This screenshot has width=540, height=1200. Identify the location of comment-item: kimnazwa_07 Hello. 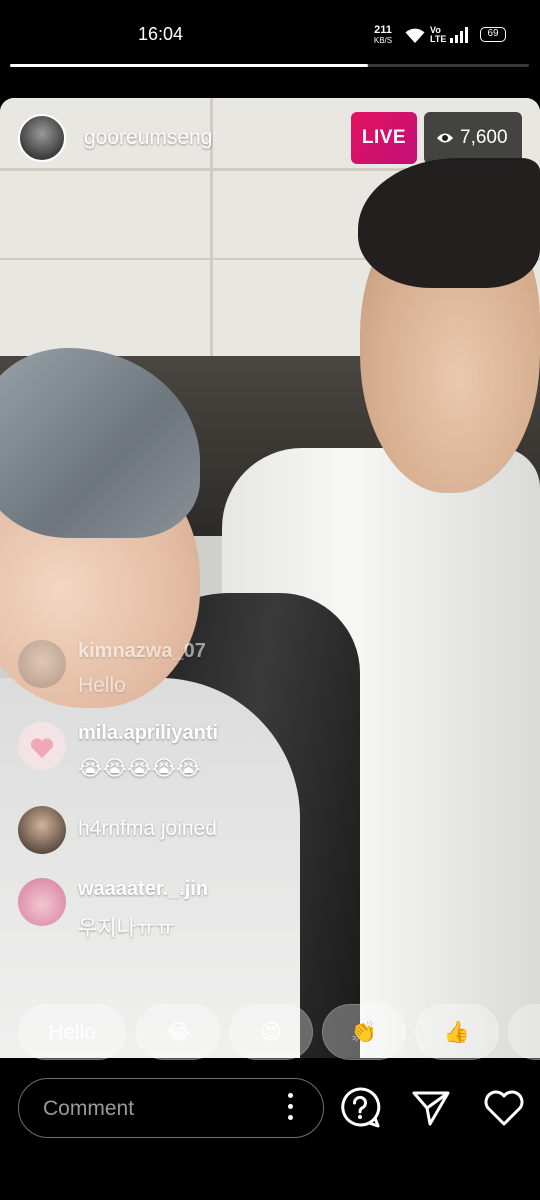
(228, 670).